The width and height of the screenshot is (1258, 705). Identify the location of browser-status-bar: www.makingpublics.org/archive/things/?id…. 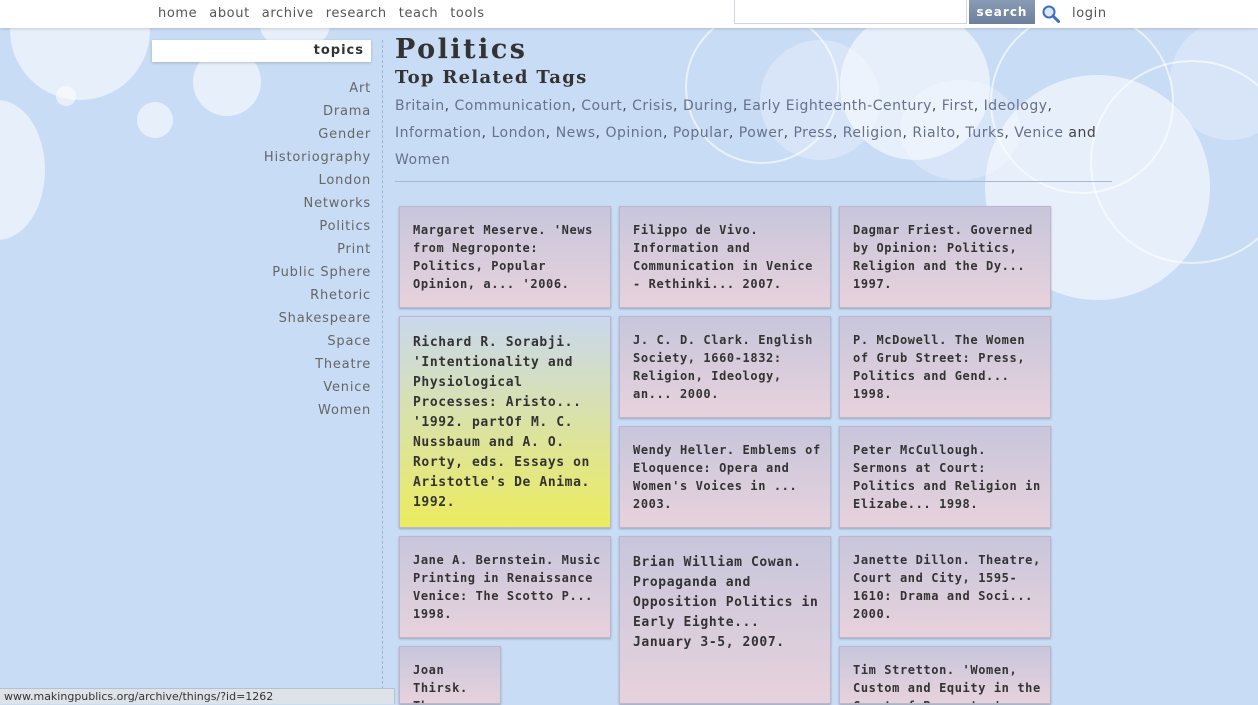
(197, 696).